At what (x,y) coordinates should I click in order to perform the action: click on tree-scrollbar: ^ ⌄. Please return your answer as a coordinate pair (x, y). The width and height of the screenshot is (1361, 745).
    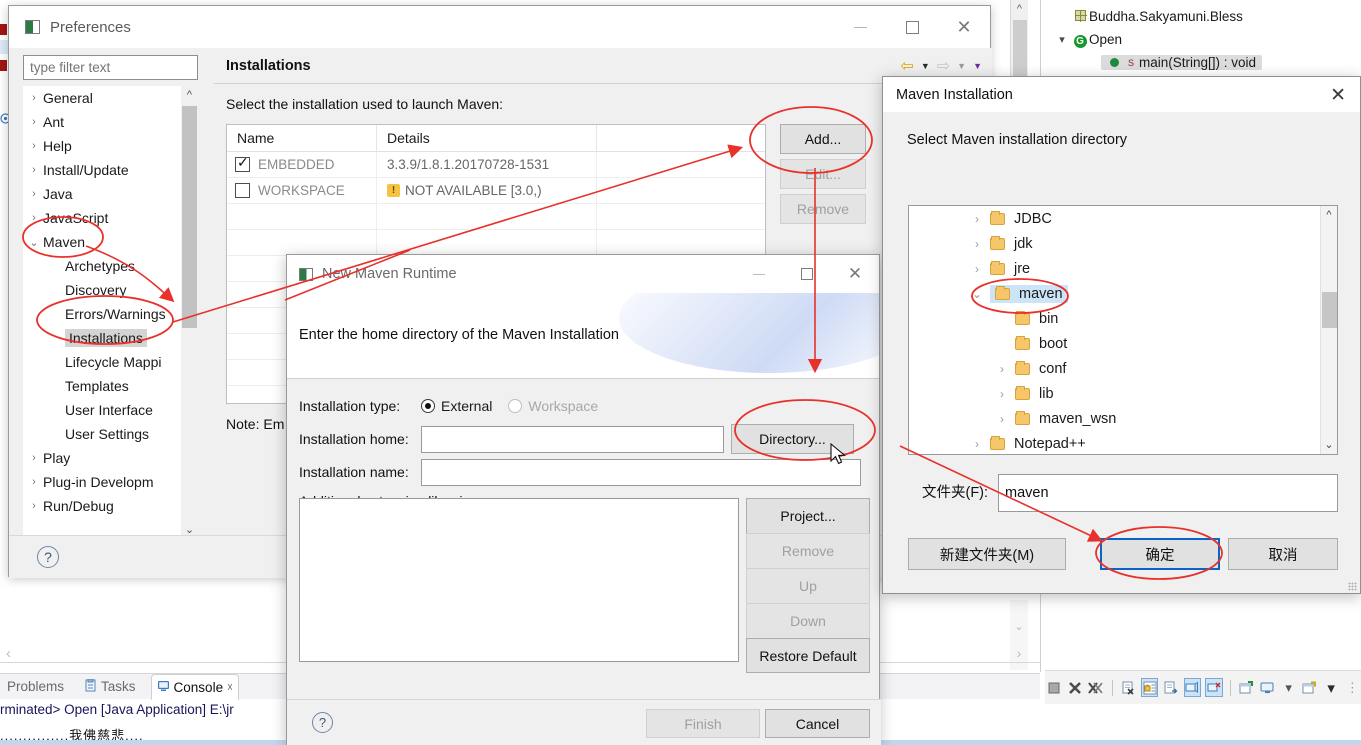
    Looking at the image, I should click on (189, 312).